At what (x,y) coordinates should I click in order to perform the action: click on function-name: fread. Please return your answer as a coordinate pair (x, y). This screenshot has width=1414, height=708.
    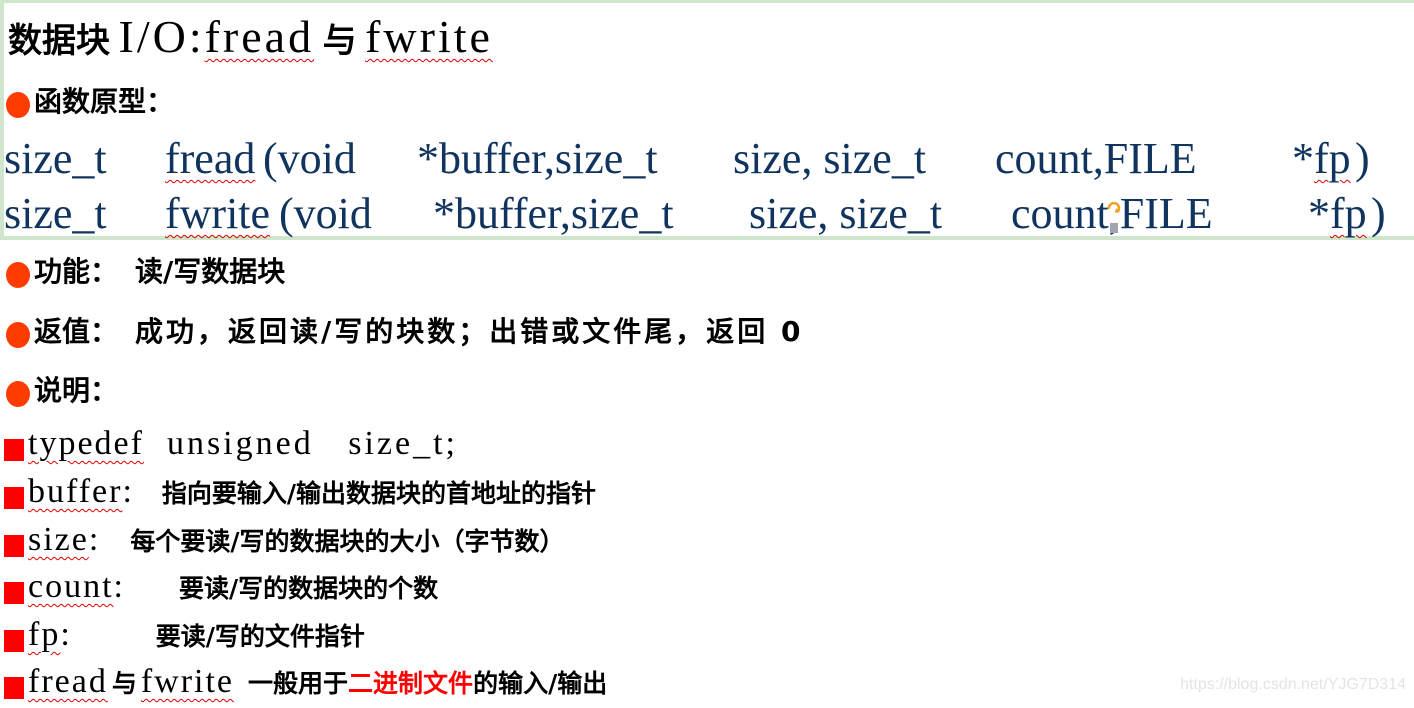
    Looking at the image, I should click on (210, 158).